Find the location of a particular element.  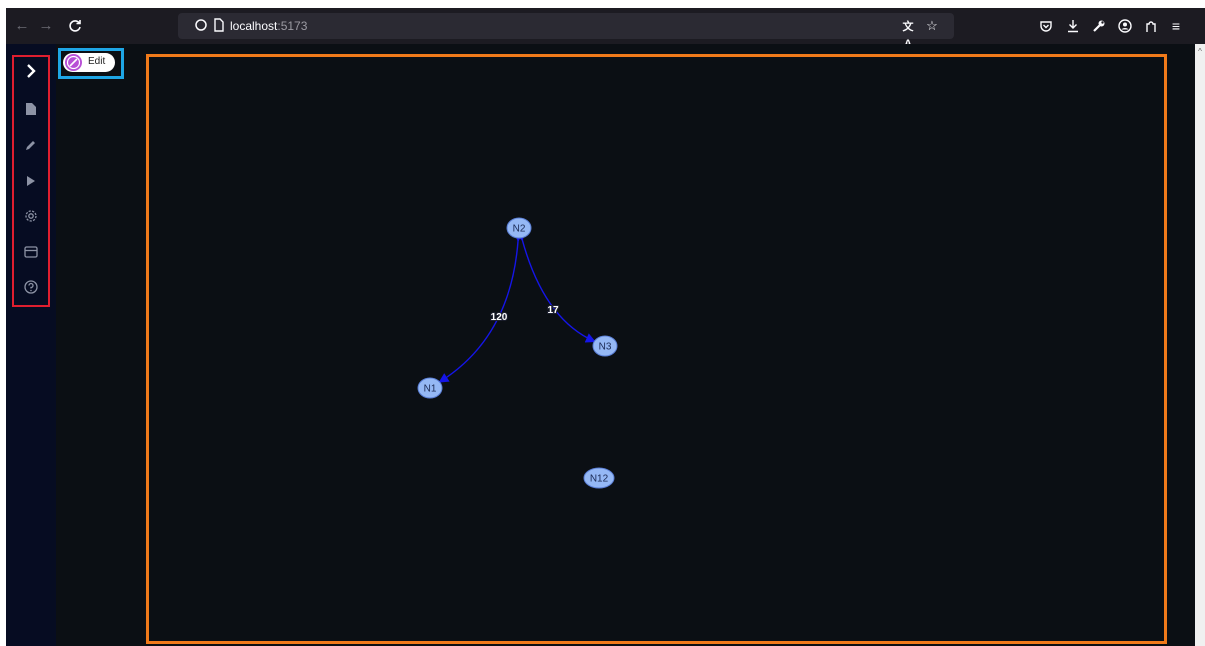

gear-icon is located at coordinates (31, 216).